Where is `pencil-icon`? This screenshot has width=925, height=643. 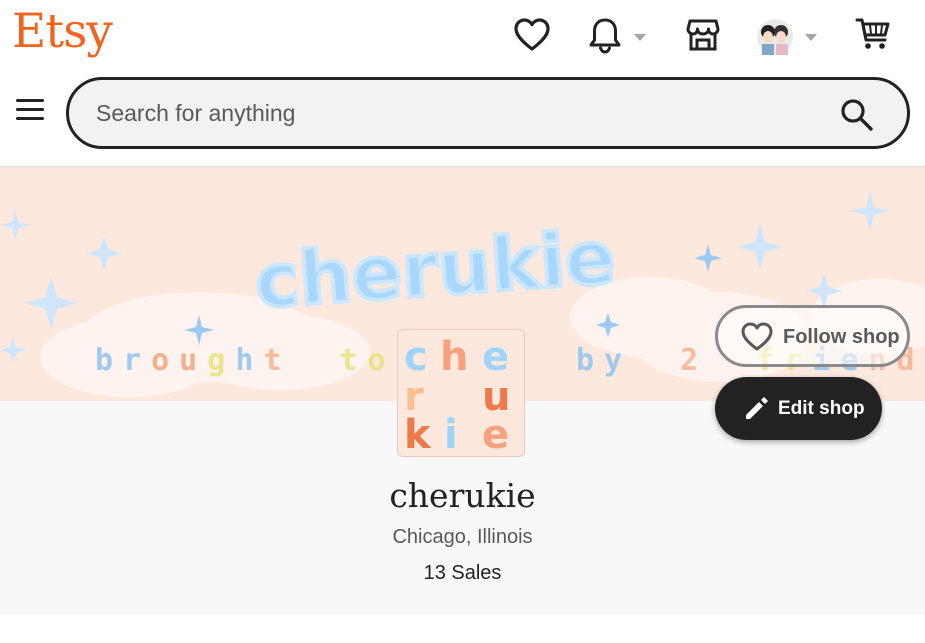
pencil-icon is located at coordinates (757, 408).